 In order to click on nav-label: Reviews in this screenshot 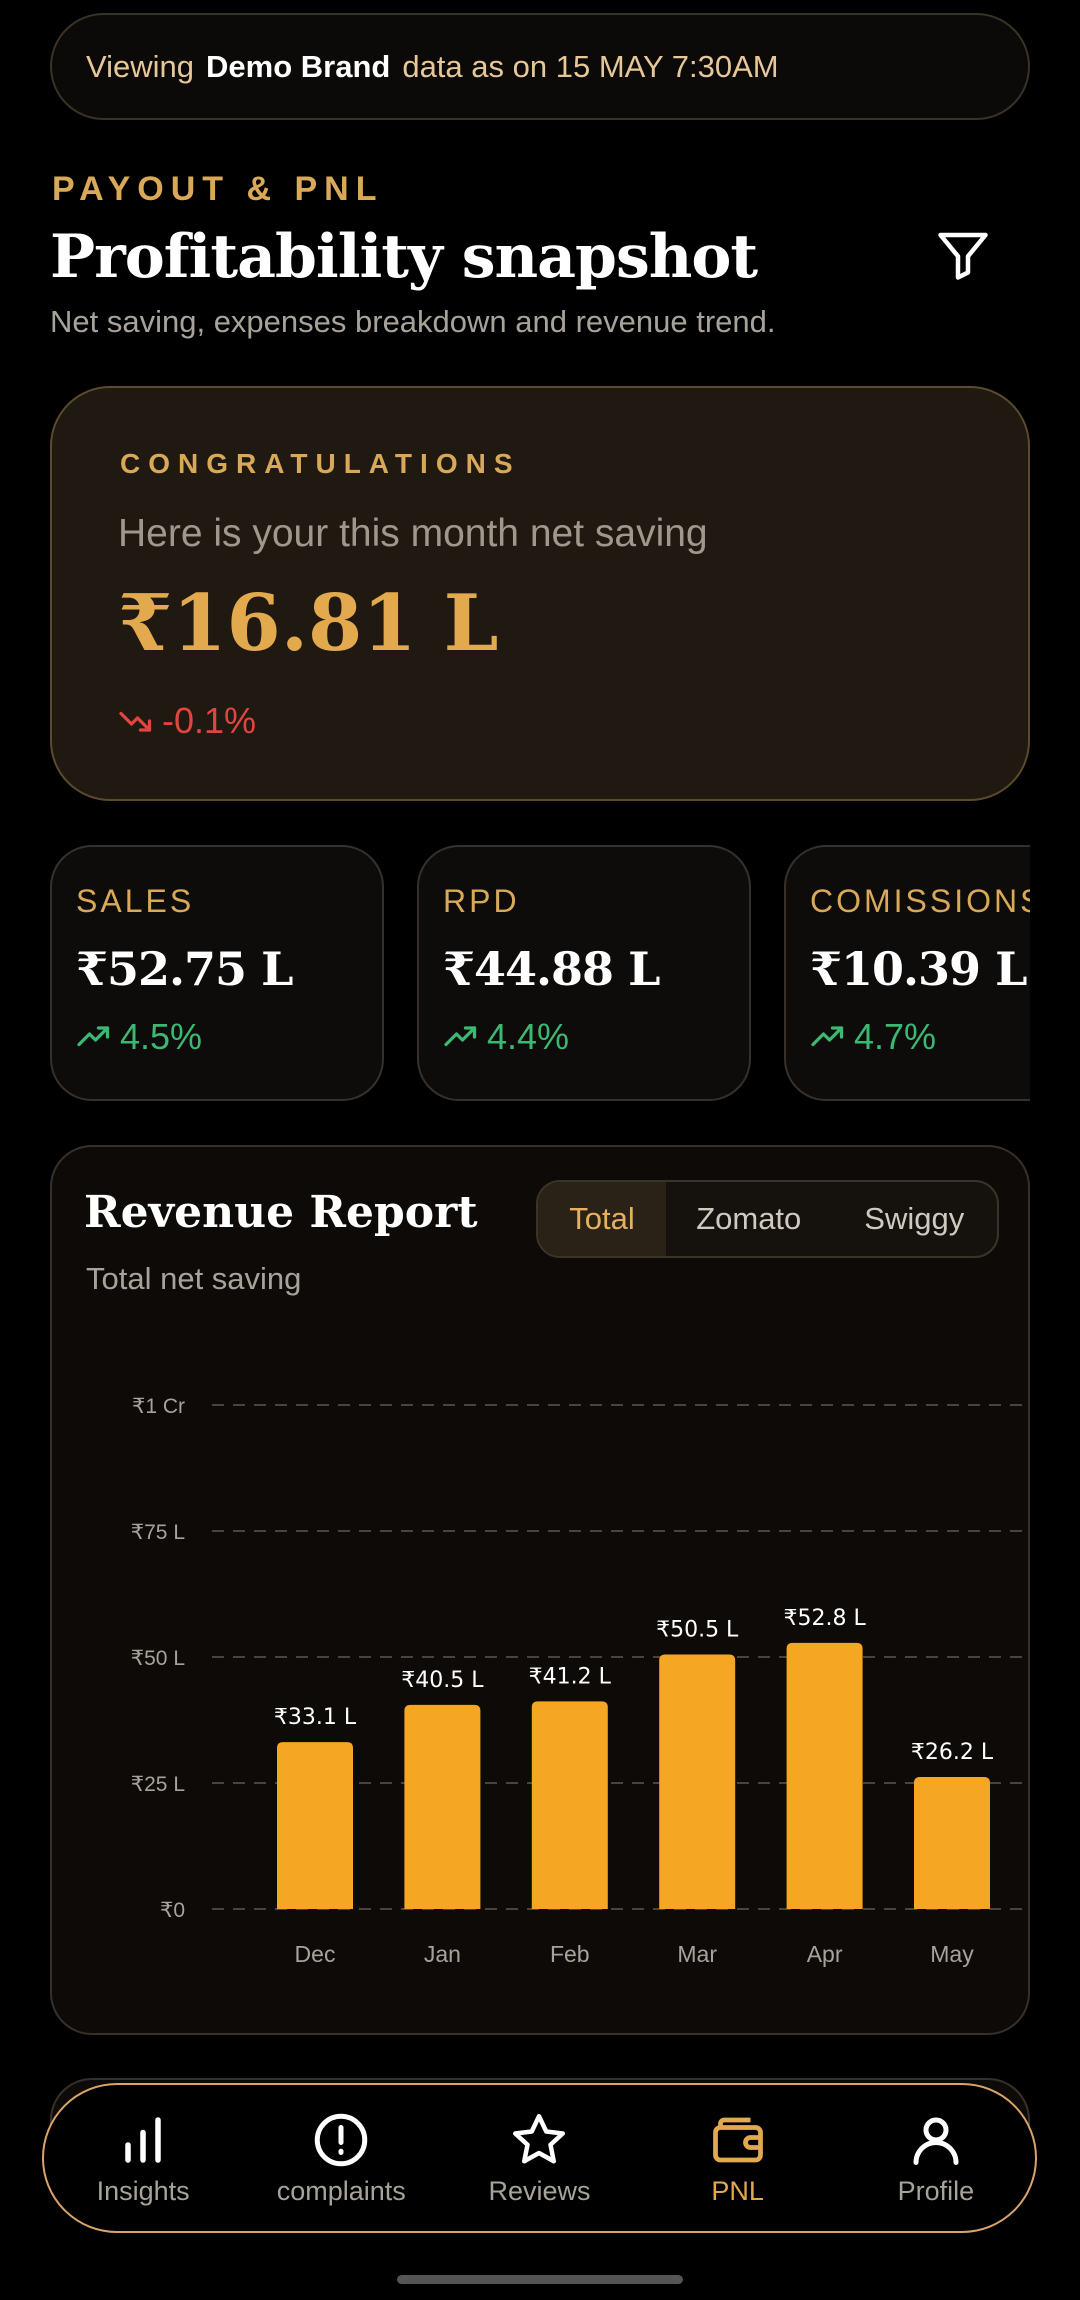, I will do `click(539, 2190)`.